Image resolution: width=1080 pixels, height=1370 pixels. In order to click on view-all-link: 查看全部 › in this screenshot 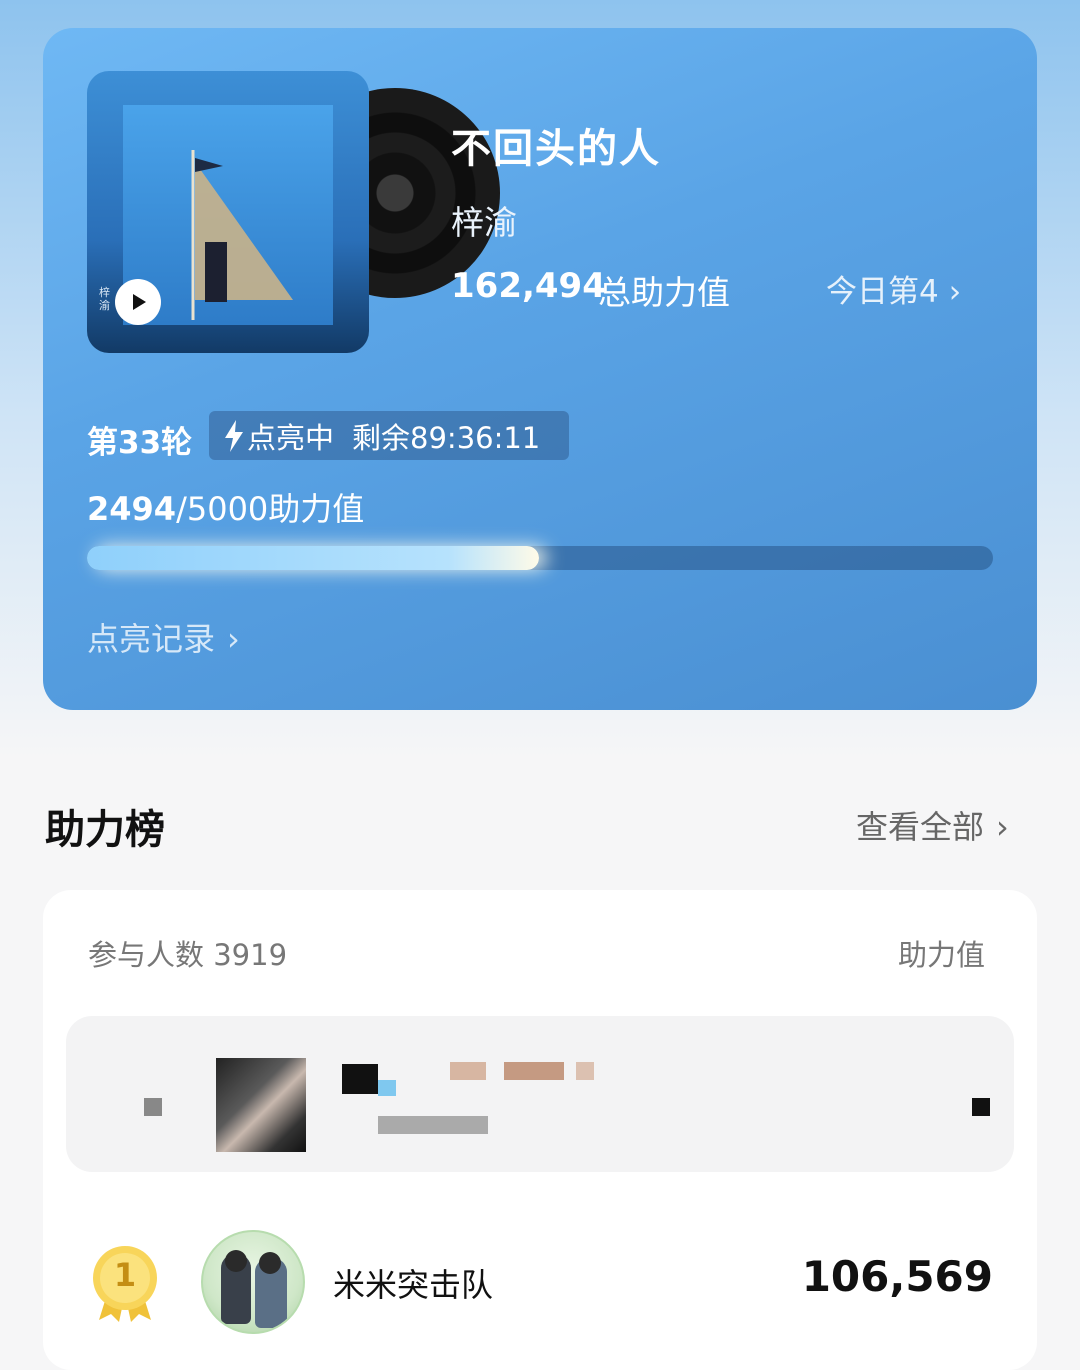, I will do `click(932, 825)`.